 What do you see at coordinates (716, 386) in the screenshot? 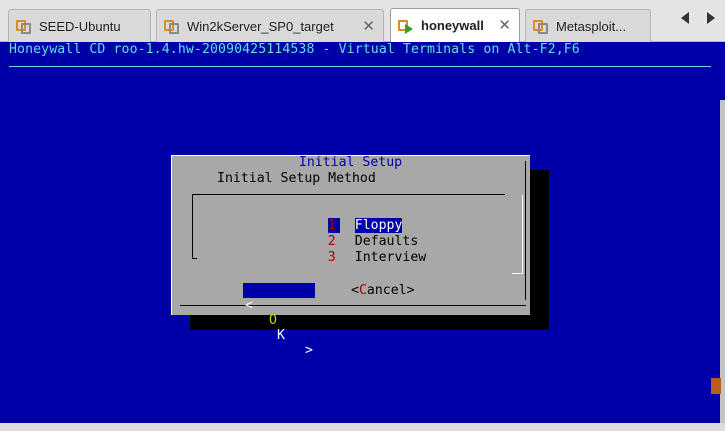
I see `scrollbar-thumb` at bounding box center [716, 386].